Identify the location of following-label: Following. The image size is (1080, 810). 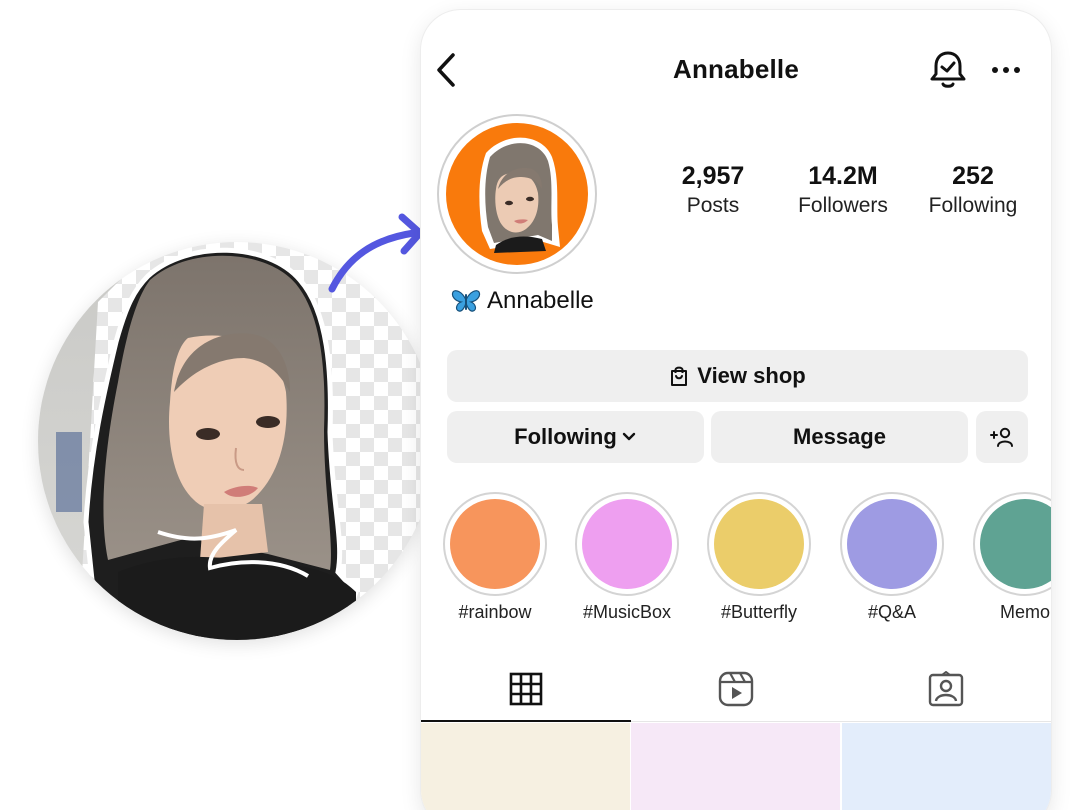
(565, 436).